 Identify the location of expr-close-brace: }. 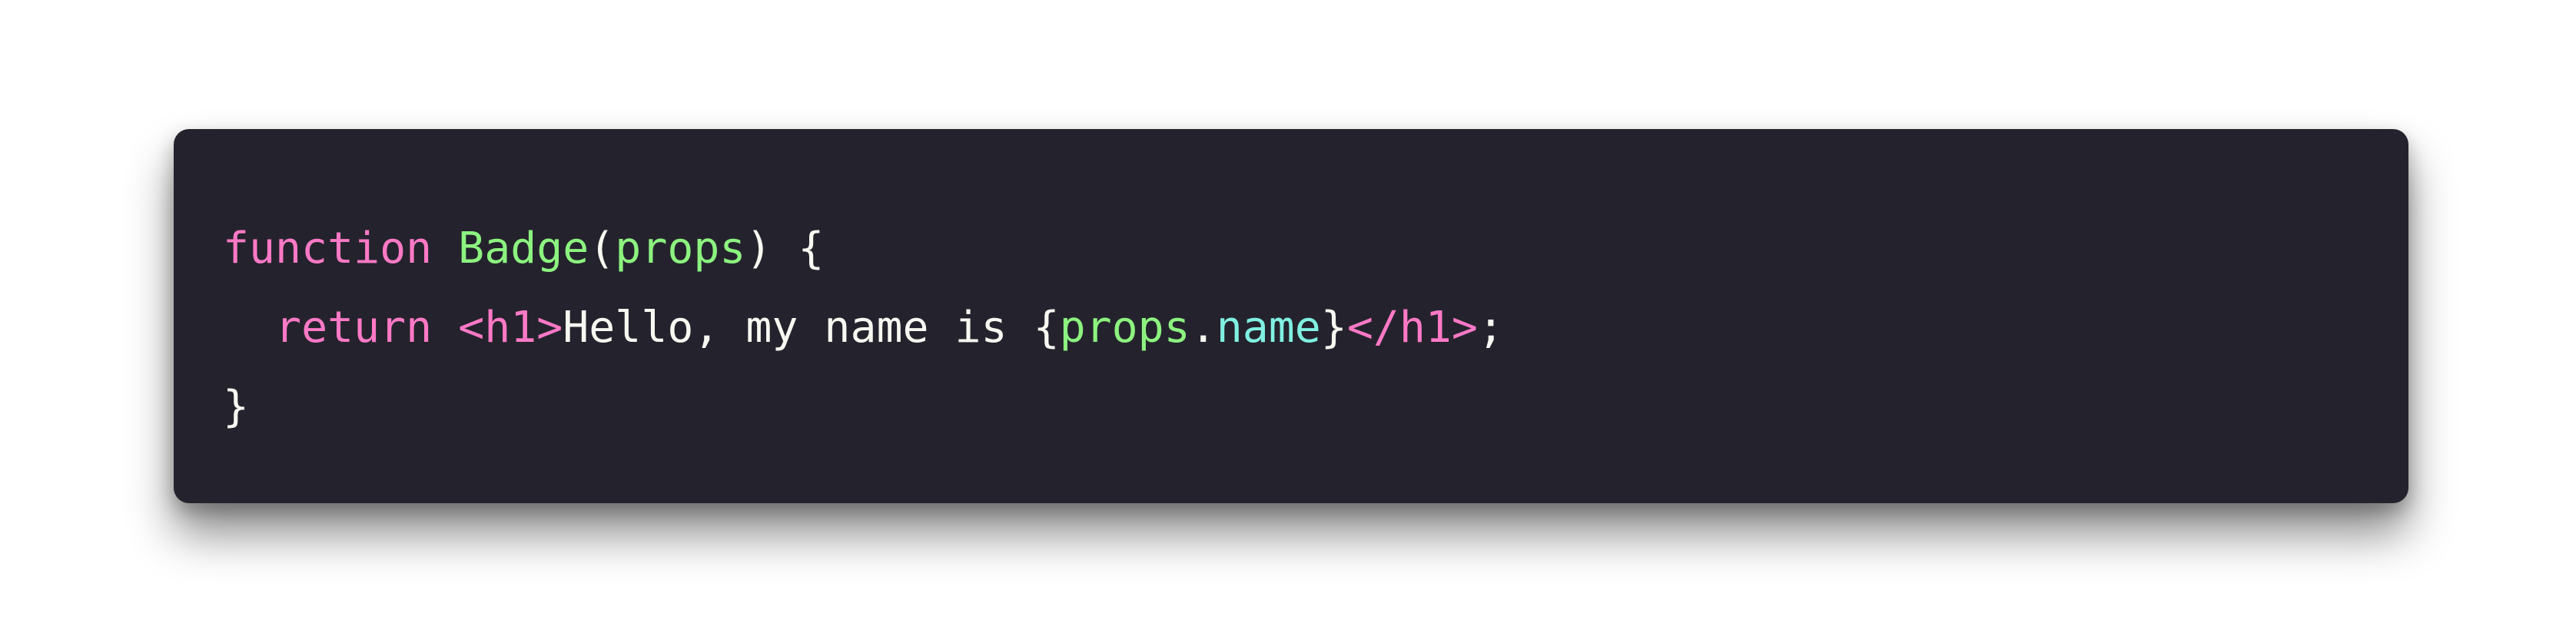
(1333, 328).